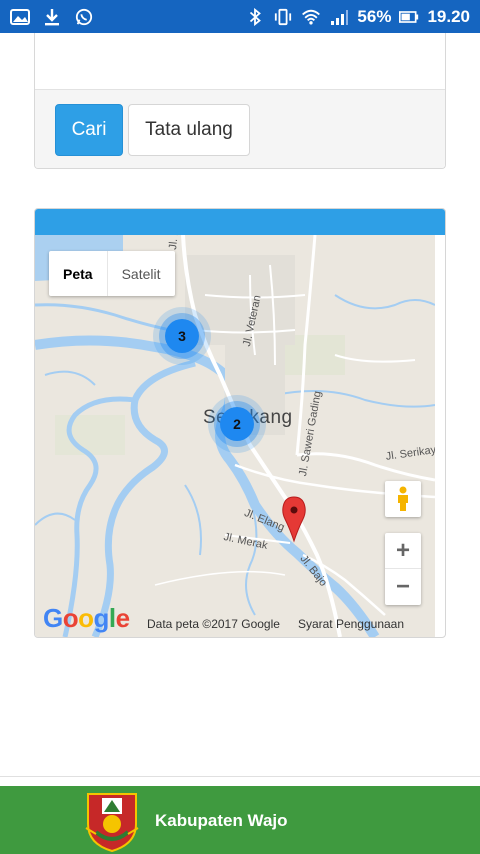  I want to click on map-type-map-button: Peta, so click(78, 273).